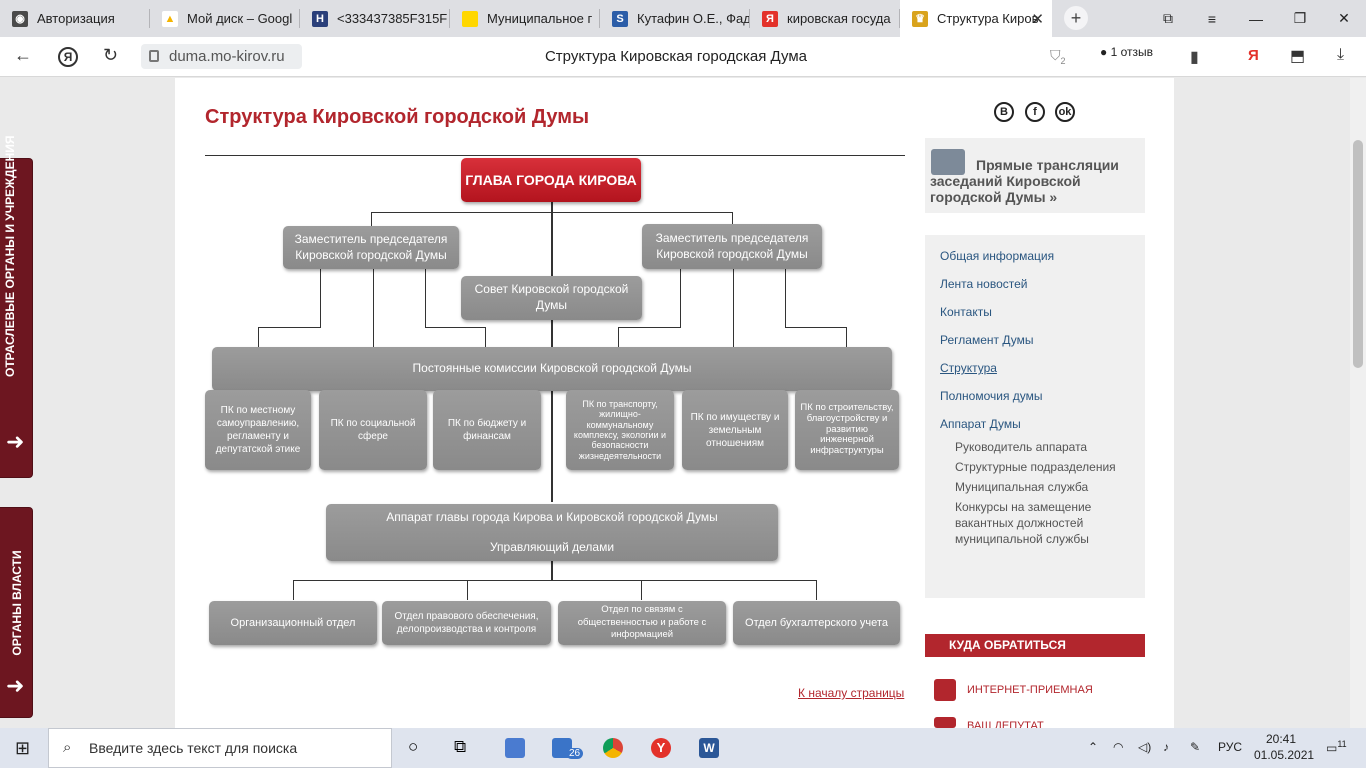 Image resolution: width=1366 pixels, height=768 pixels. What do you see at coordinates (968, 368) in the screenshot?
I see `menu-item-structure: Структура` at bounding box center [968, 368].